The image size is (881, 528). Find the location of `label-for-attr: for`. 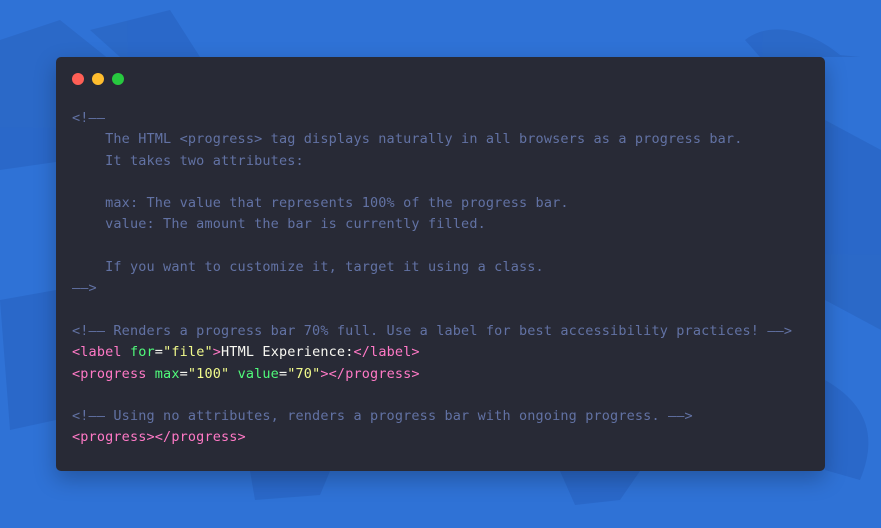

label-for-attr: for is located at coordinates (138, 352).